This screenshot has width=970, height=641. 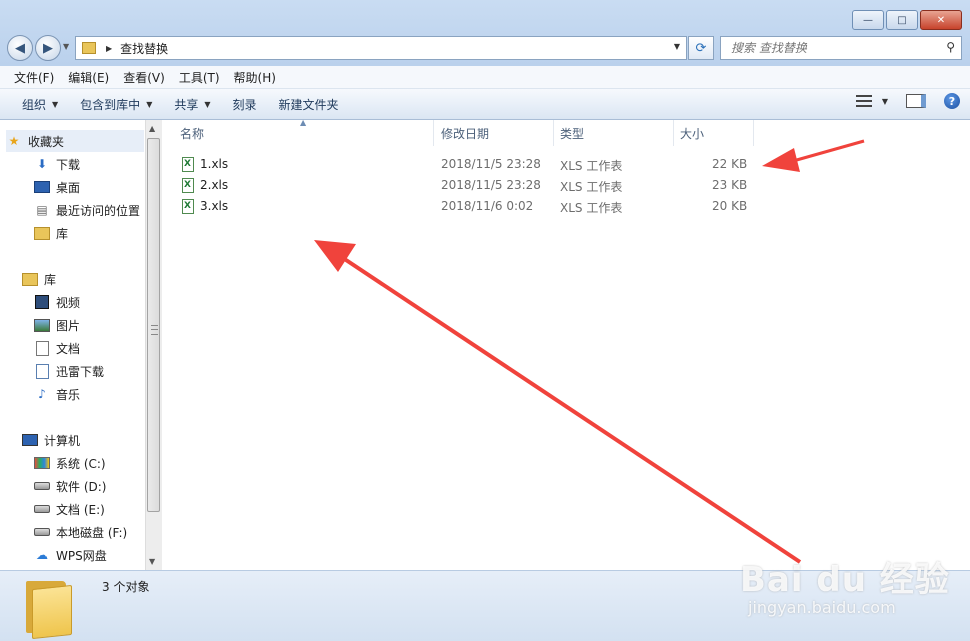 I want to click on burn-button: 刻录, so click(x=245, y=104).